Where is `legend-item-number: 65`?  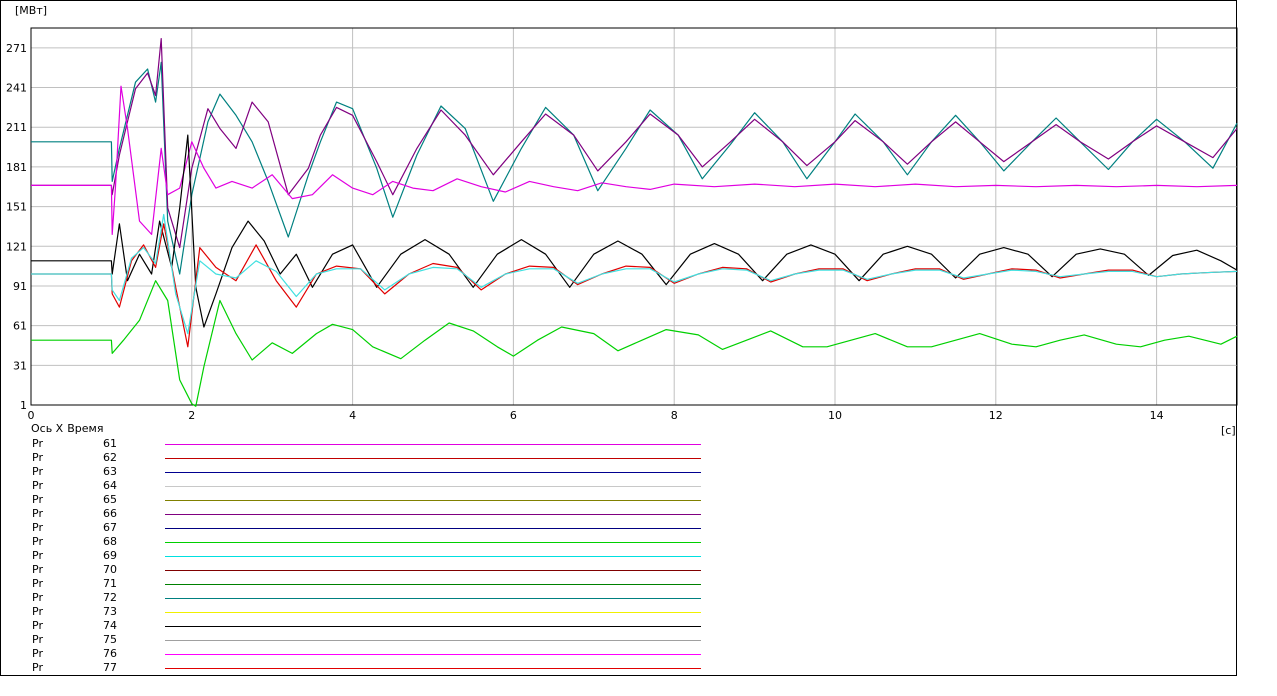
legend-item-number: 65 is located at coordinates (110, 499).